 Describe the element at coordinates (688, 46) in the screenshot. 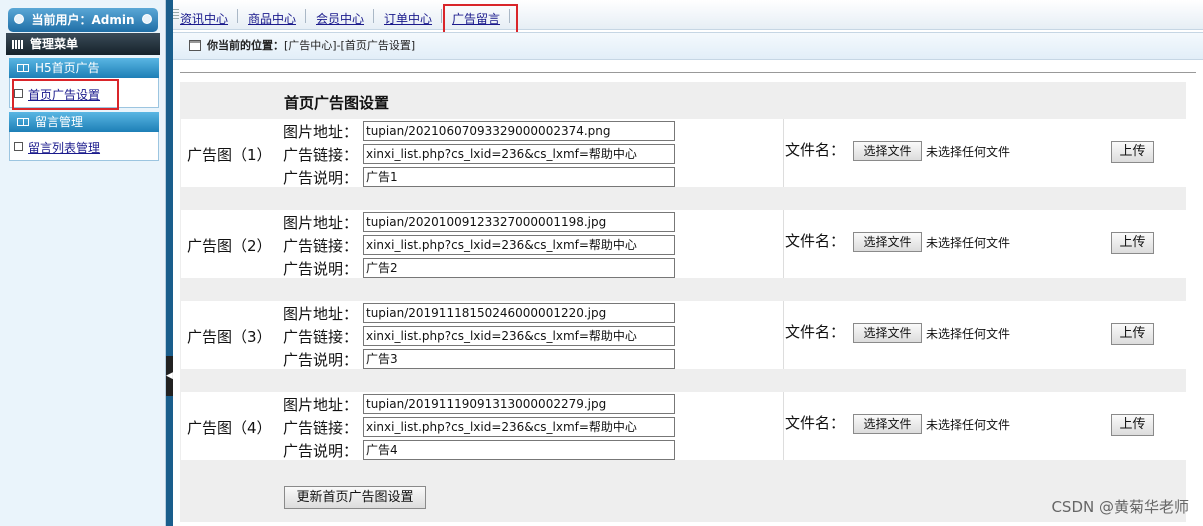

I see `breadcrumb: 你当前的位置：[广告中心]-[首页广告设置]` at that location.